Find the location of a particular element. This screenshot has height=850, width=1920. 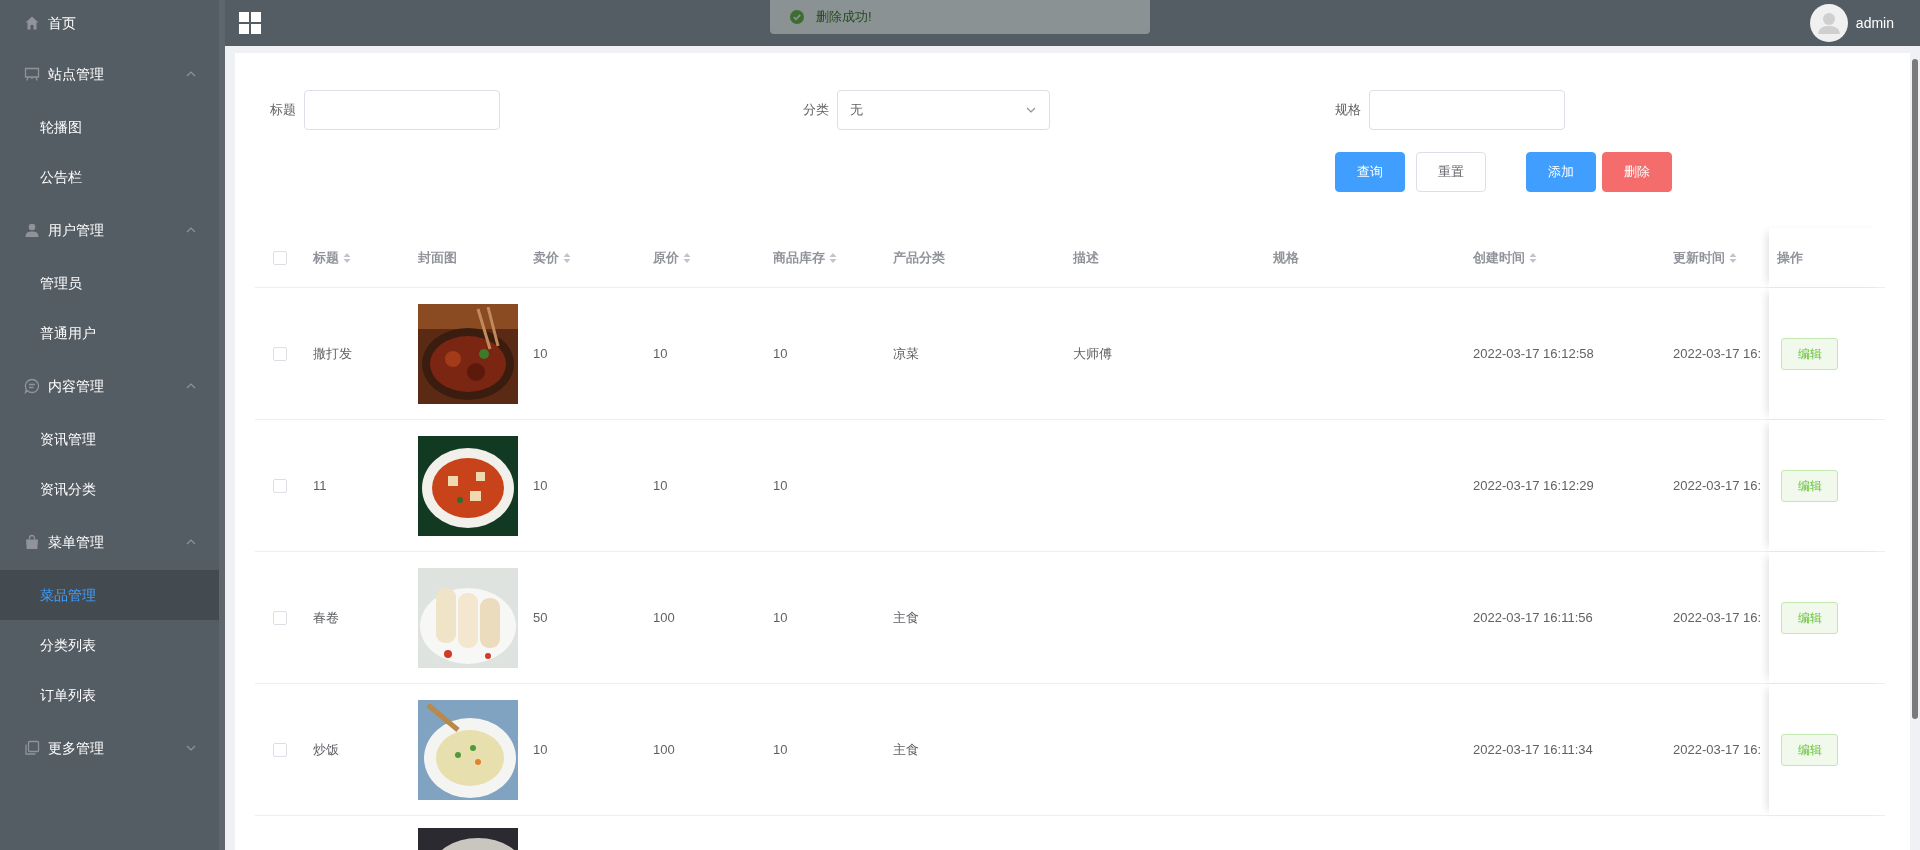

table-cell: 2022-03-17 16:12:58 is located at coordinates (1533, 353).